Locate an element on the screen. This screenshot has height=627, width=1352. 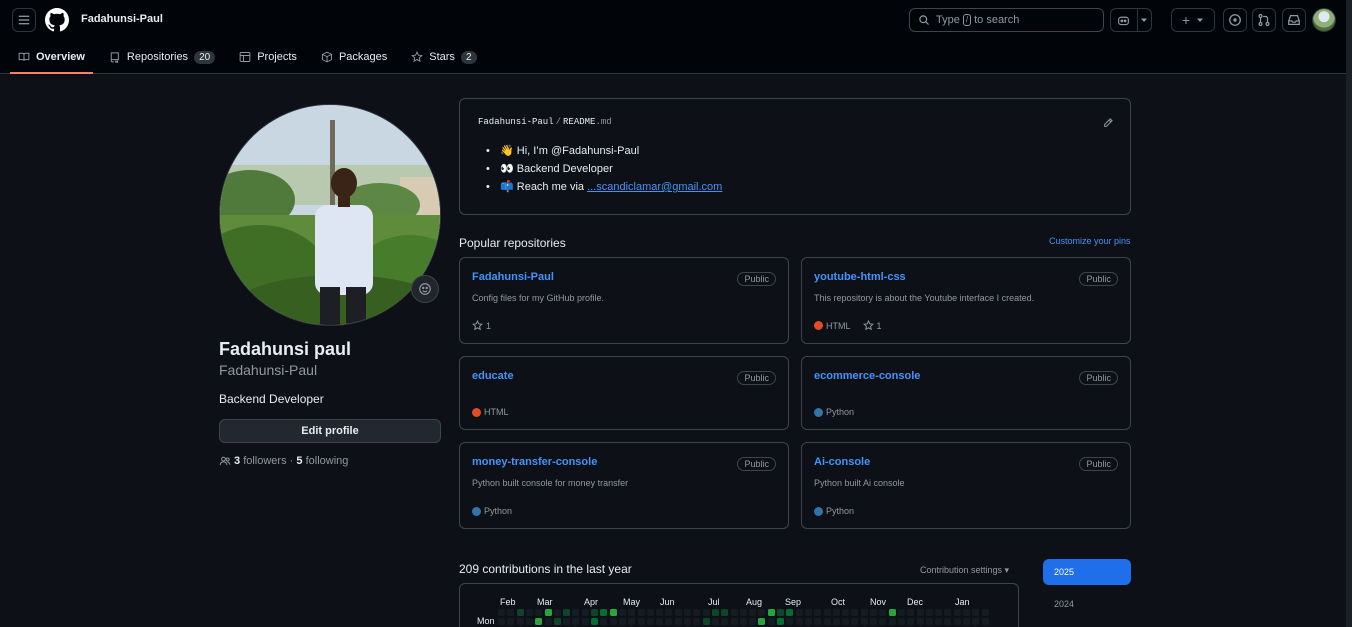
tab-projects: Projects is located at coordinates (268, 57).